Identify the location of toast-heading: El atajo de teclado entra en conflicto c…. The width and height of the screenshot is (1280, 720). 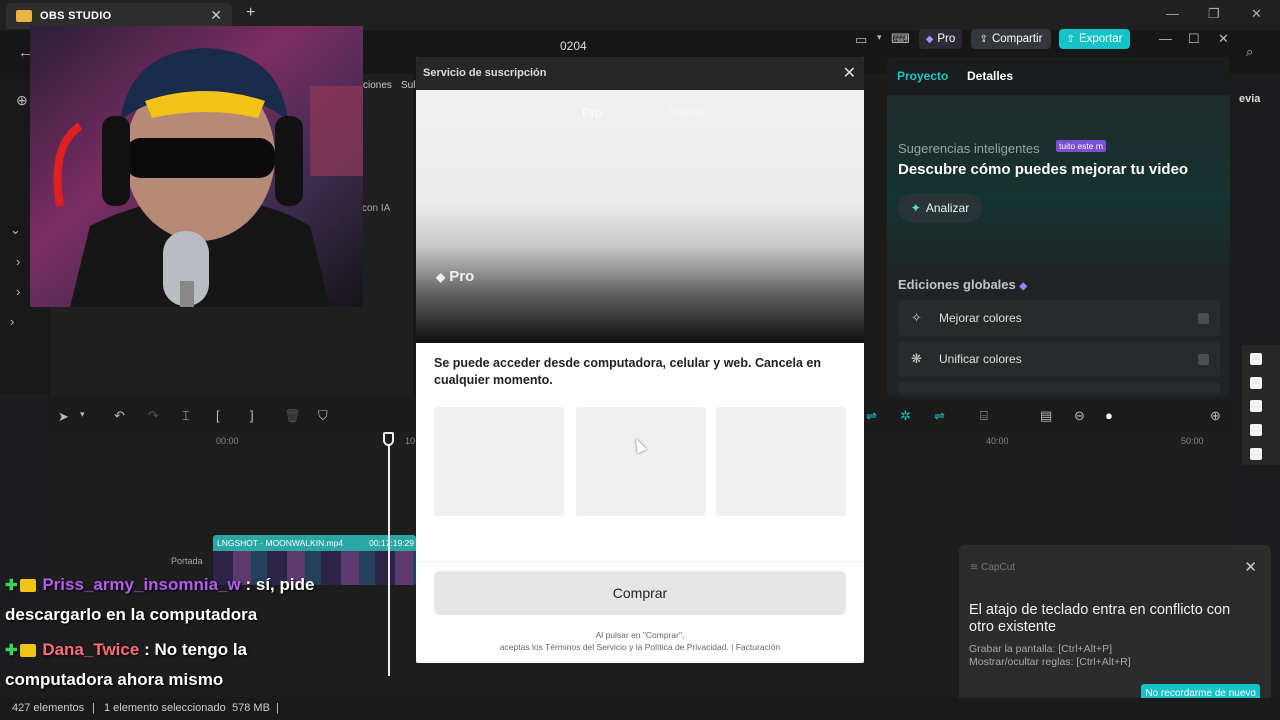
(1100, 618).